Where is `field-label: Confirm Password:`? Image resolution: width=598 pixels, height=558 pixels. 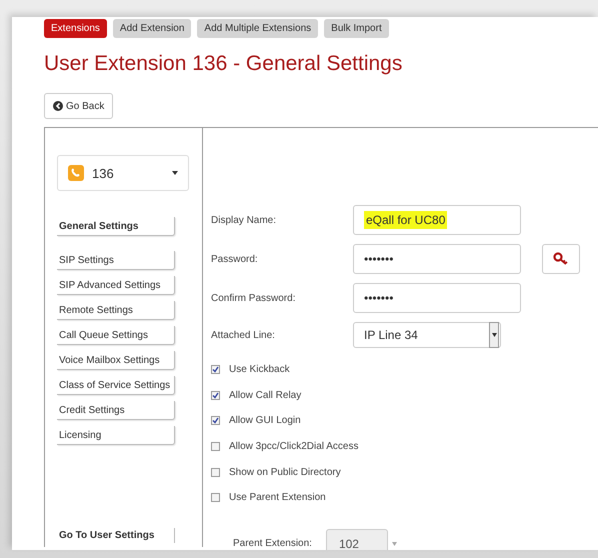 field-label: Confirm Password: is located at coordinates (253, 298).